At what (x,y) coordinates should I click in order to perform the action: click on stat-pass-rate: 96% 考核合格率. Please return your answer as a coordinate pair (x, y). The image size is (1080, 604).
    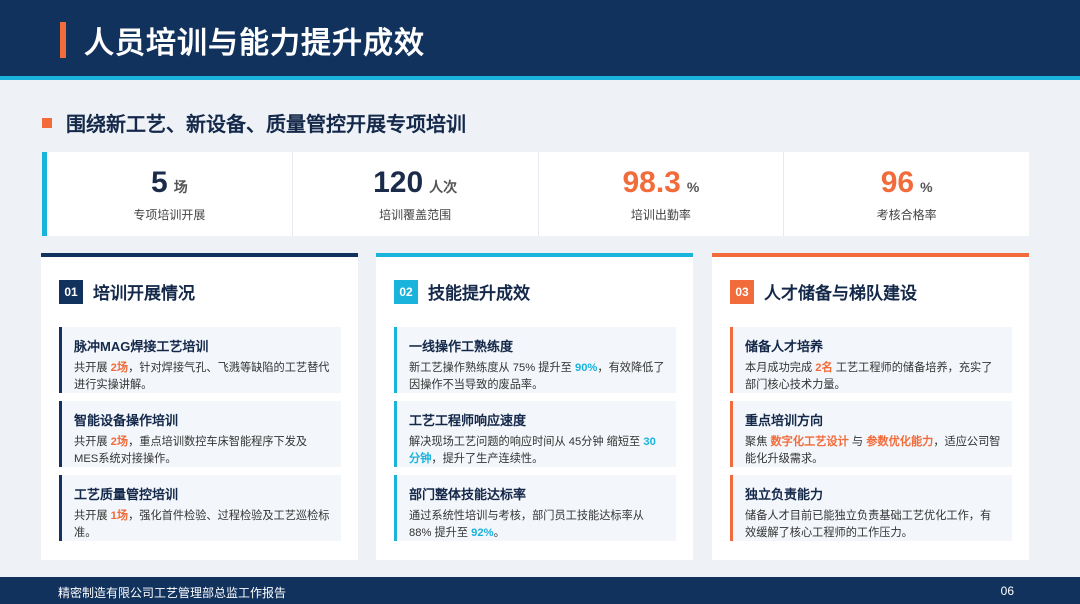
    Looking at the image, I should click on (906, 194).